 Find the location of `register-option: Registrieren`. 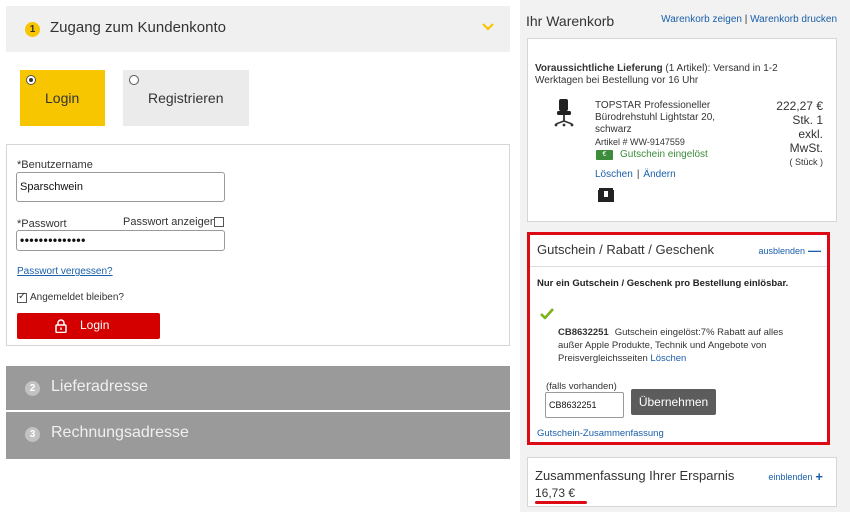

register-option: Registrieren is located at coordinates (186, 98).